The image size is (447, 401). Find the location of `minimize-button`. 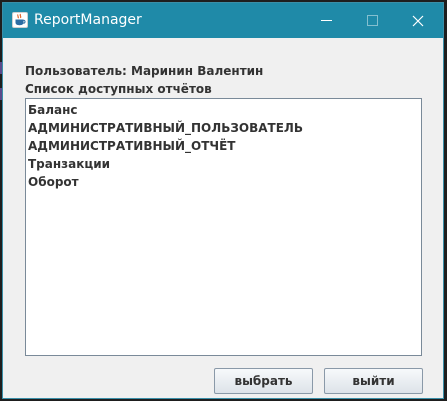

minimize-button is located at coordinates (326, 20).